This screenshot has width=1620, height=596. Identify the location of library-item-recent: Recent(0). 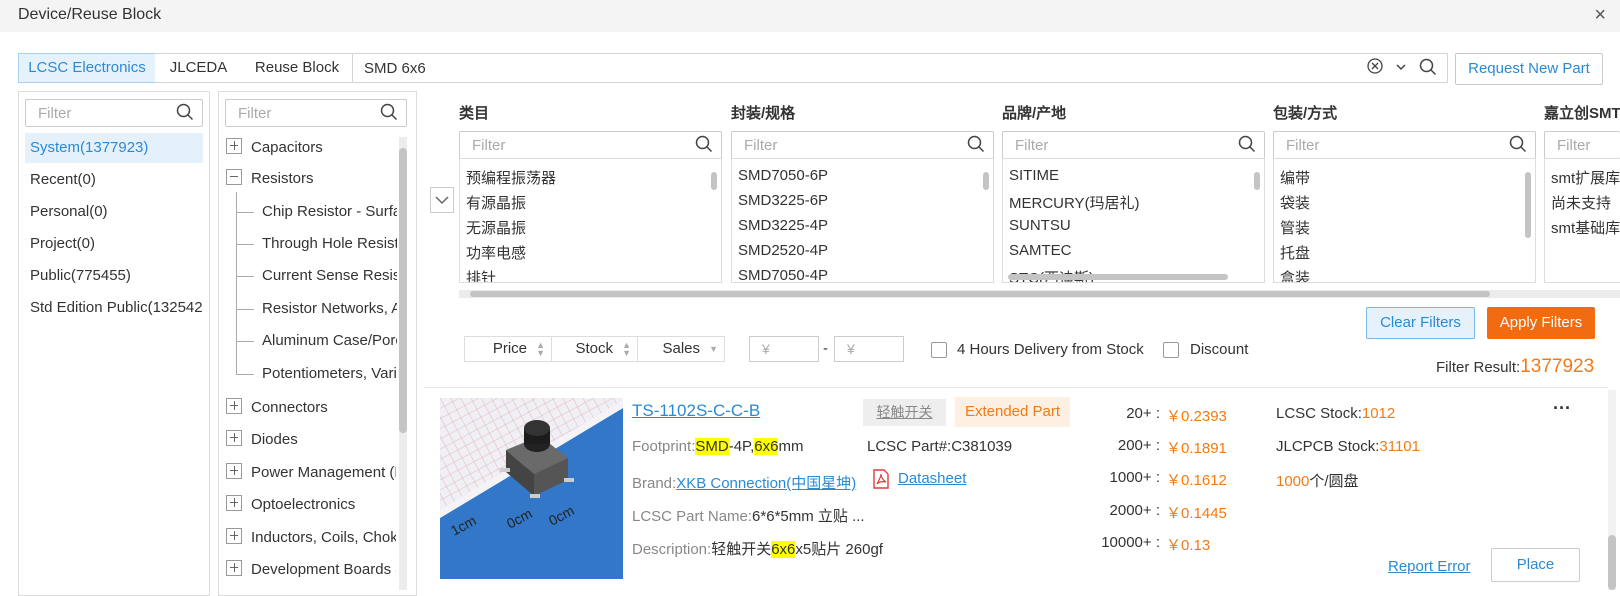
(114, 180).